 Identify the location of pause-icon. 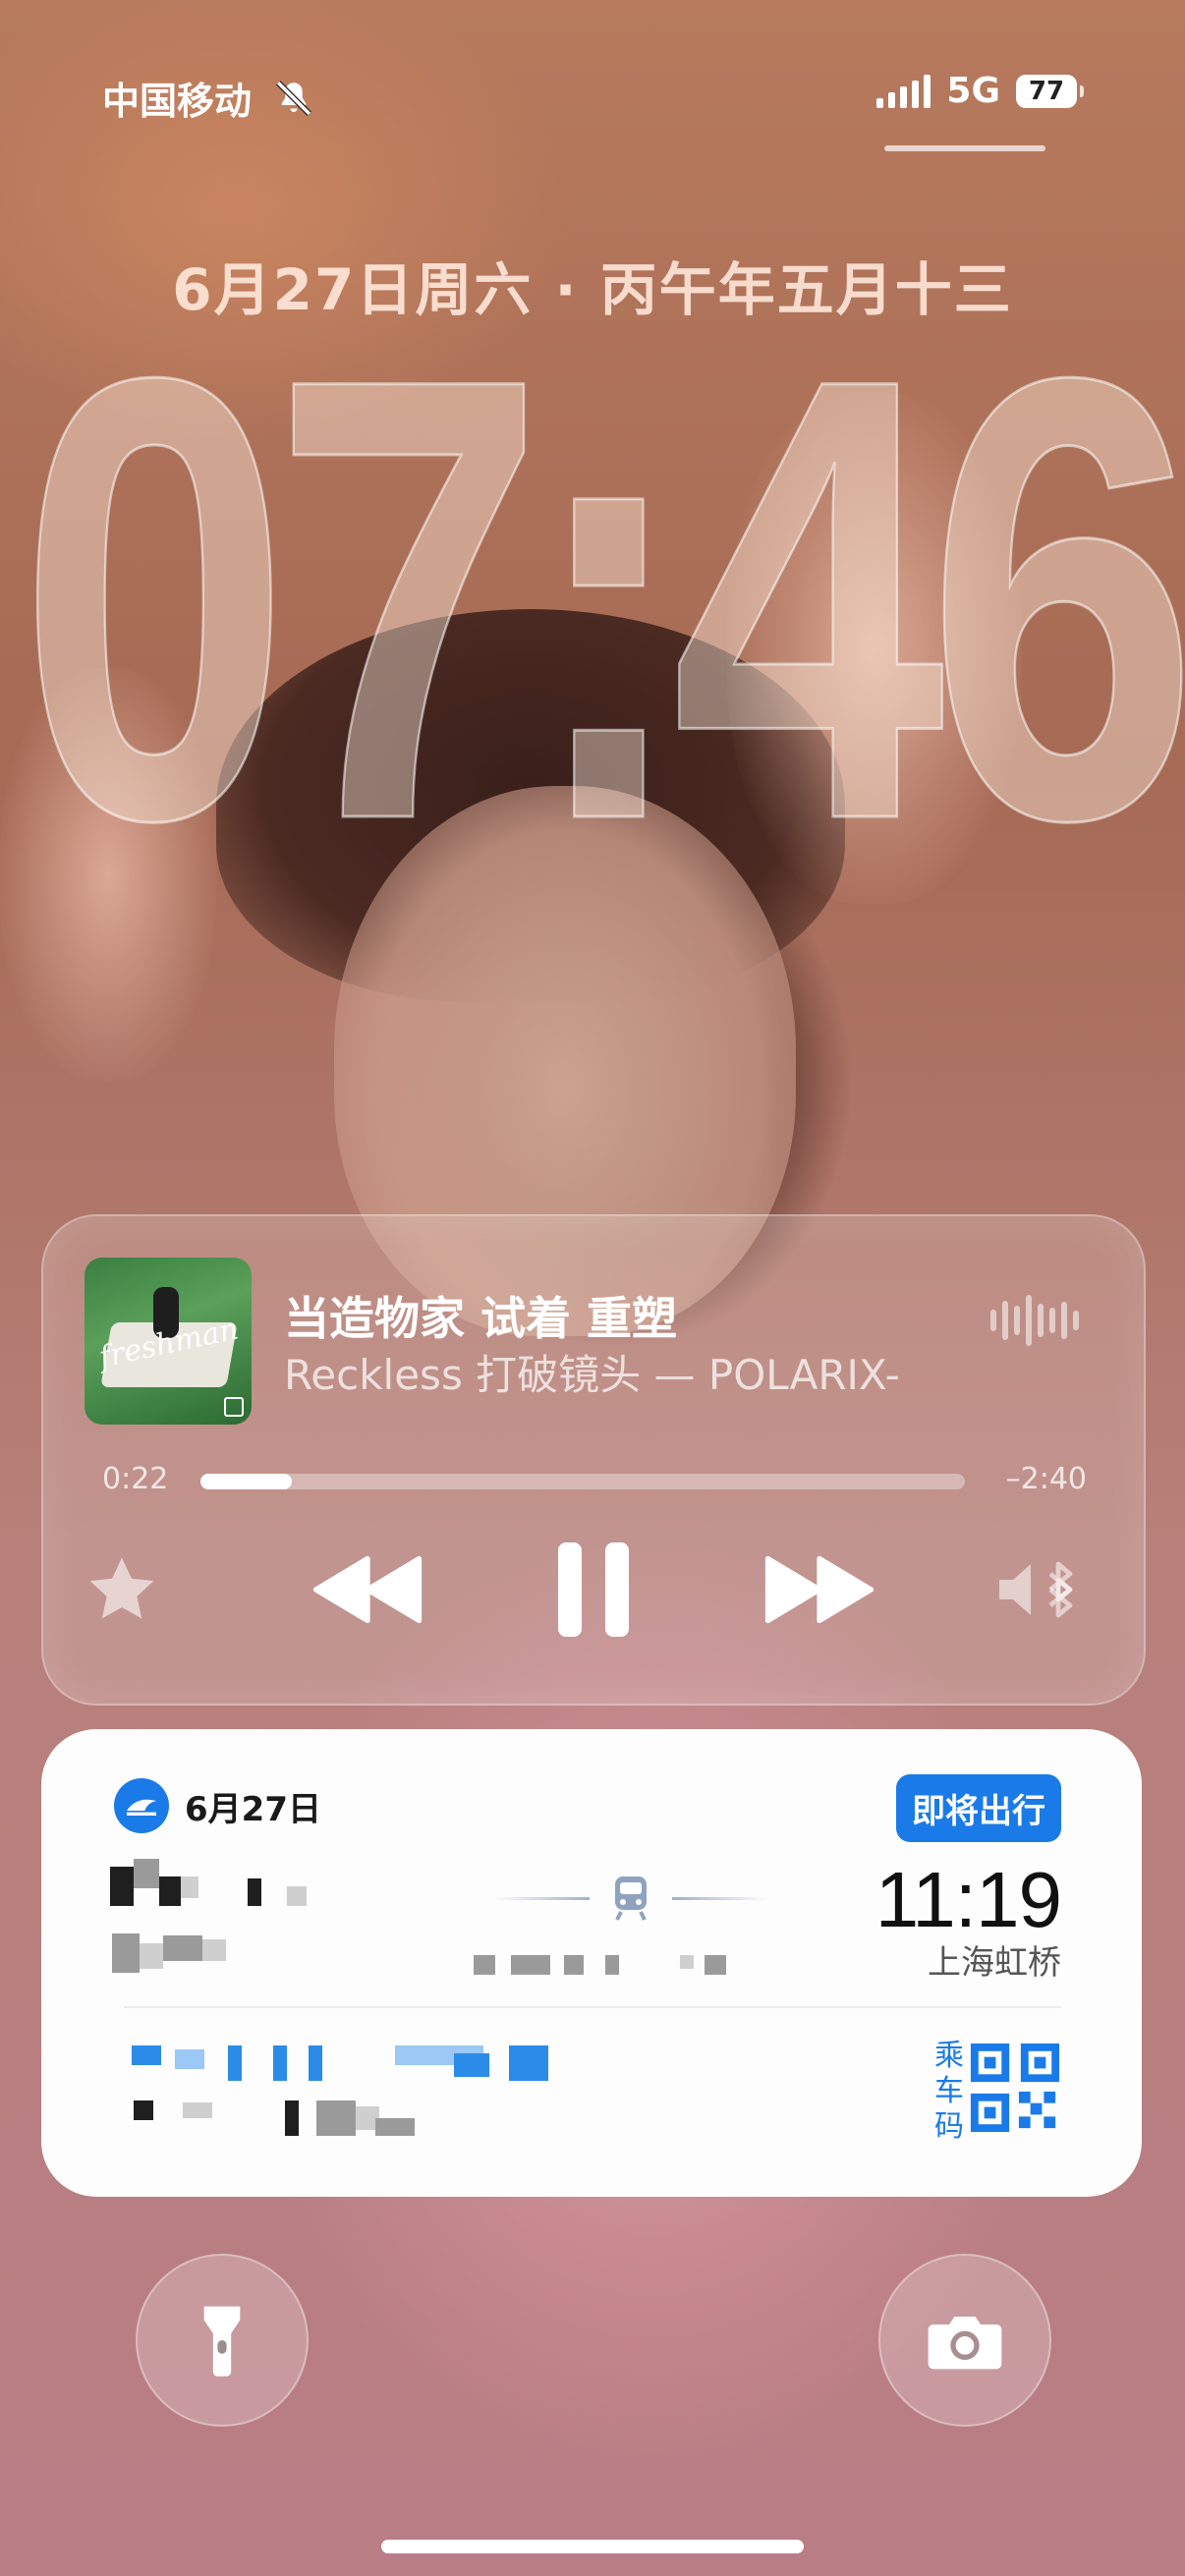
(594, 1589).